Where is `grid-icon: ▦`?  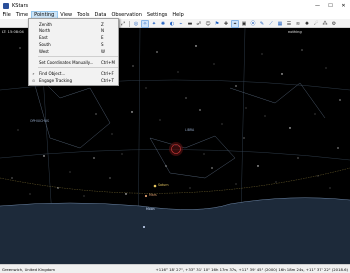 grid-icon: ▦ is located at coordinates (280, 24).